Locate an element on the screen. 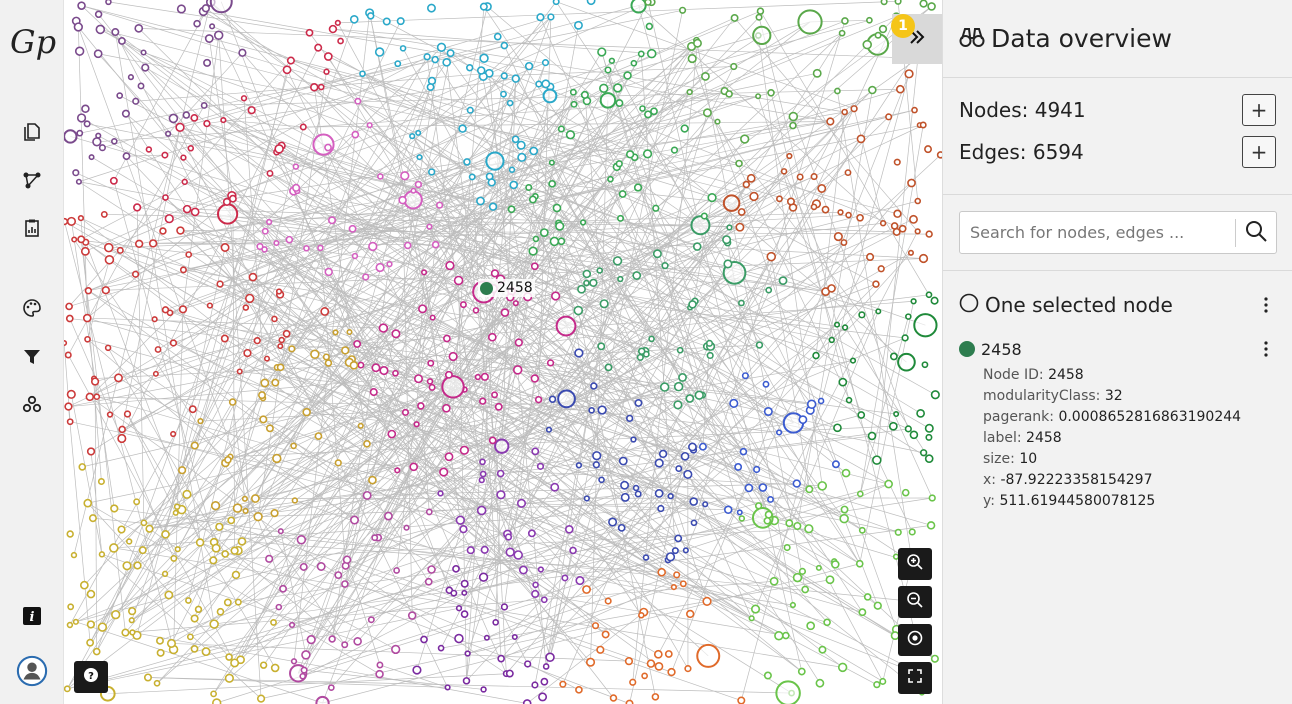 Image resolution: width=1292 pixels, height=704 pixels. info-icon: i is located at coordinates (32, 616).